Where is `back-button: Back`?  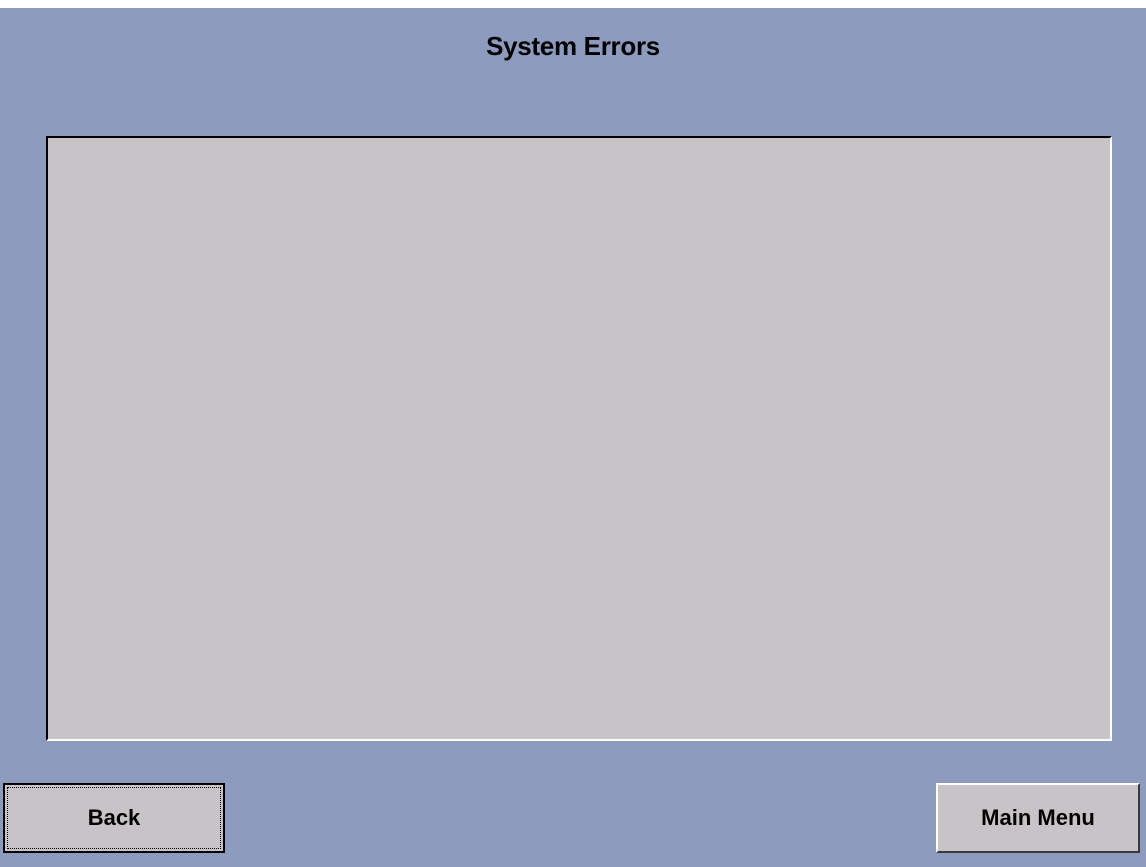 back-button: Back is located at coordinates (114, 818).